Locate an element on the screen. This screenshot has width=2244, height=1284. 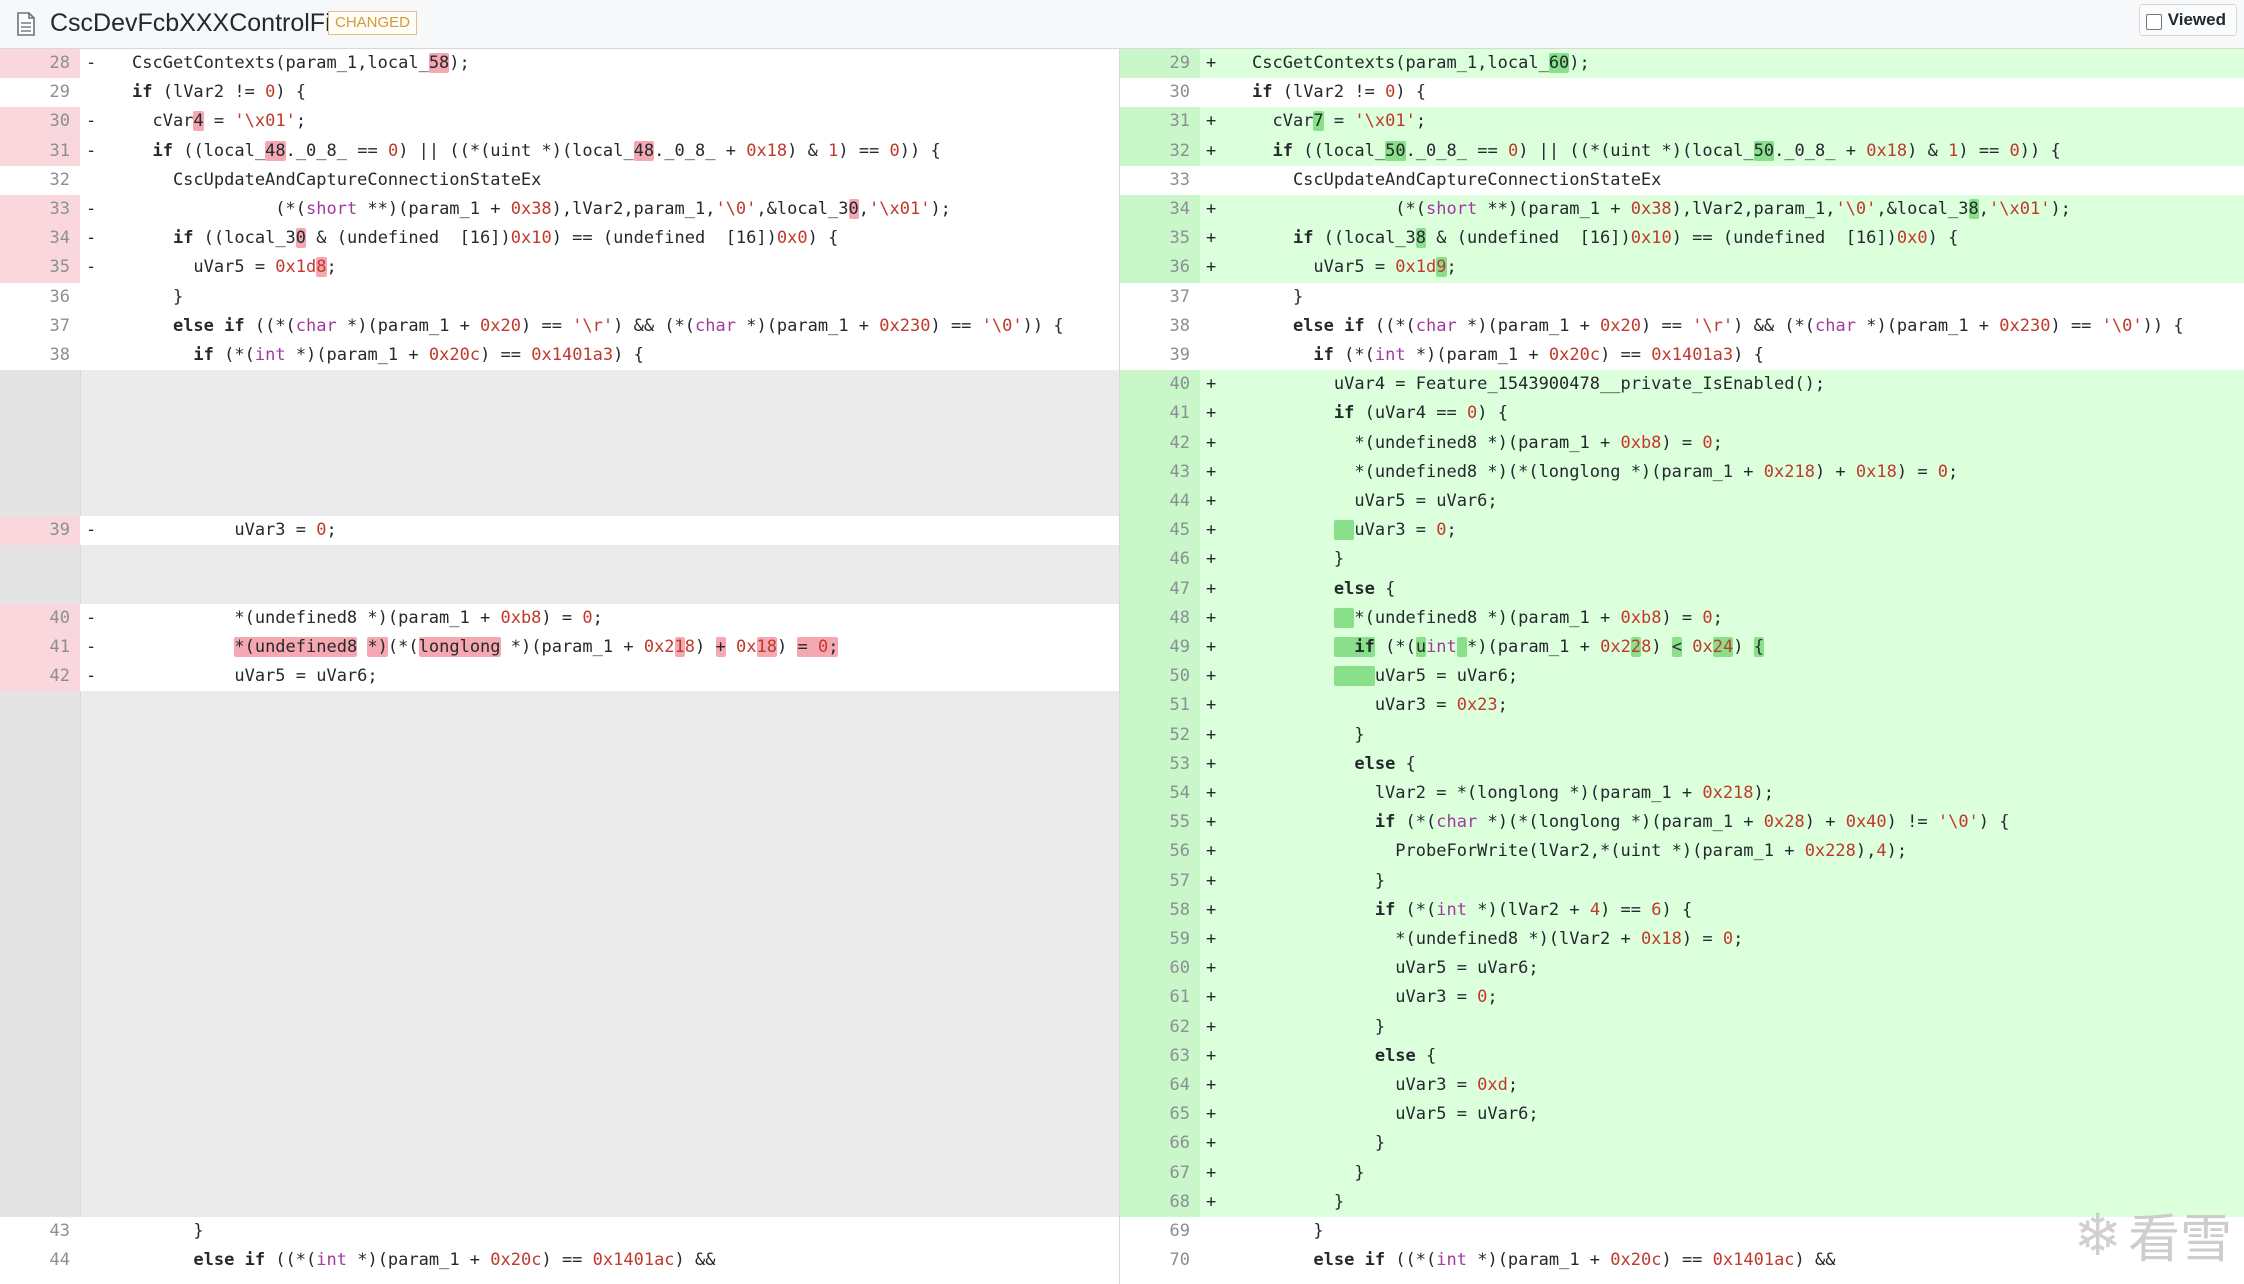
line-number: 63 is located at coordinates (1160, 1056).